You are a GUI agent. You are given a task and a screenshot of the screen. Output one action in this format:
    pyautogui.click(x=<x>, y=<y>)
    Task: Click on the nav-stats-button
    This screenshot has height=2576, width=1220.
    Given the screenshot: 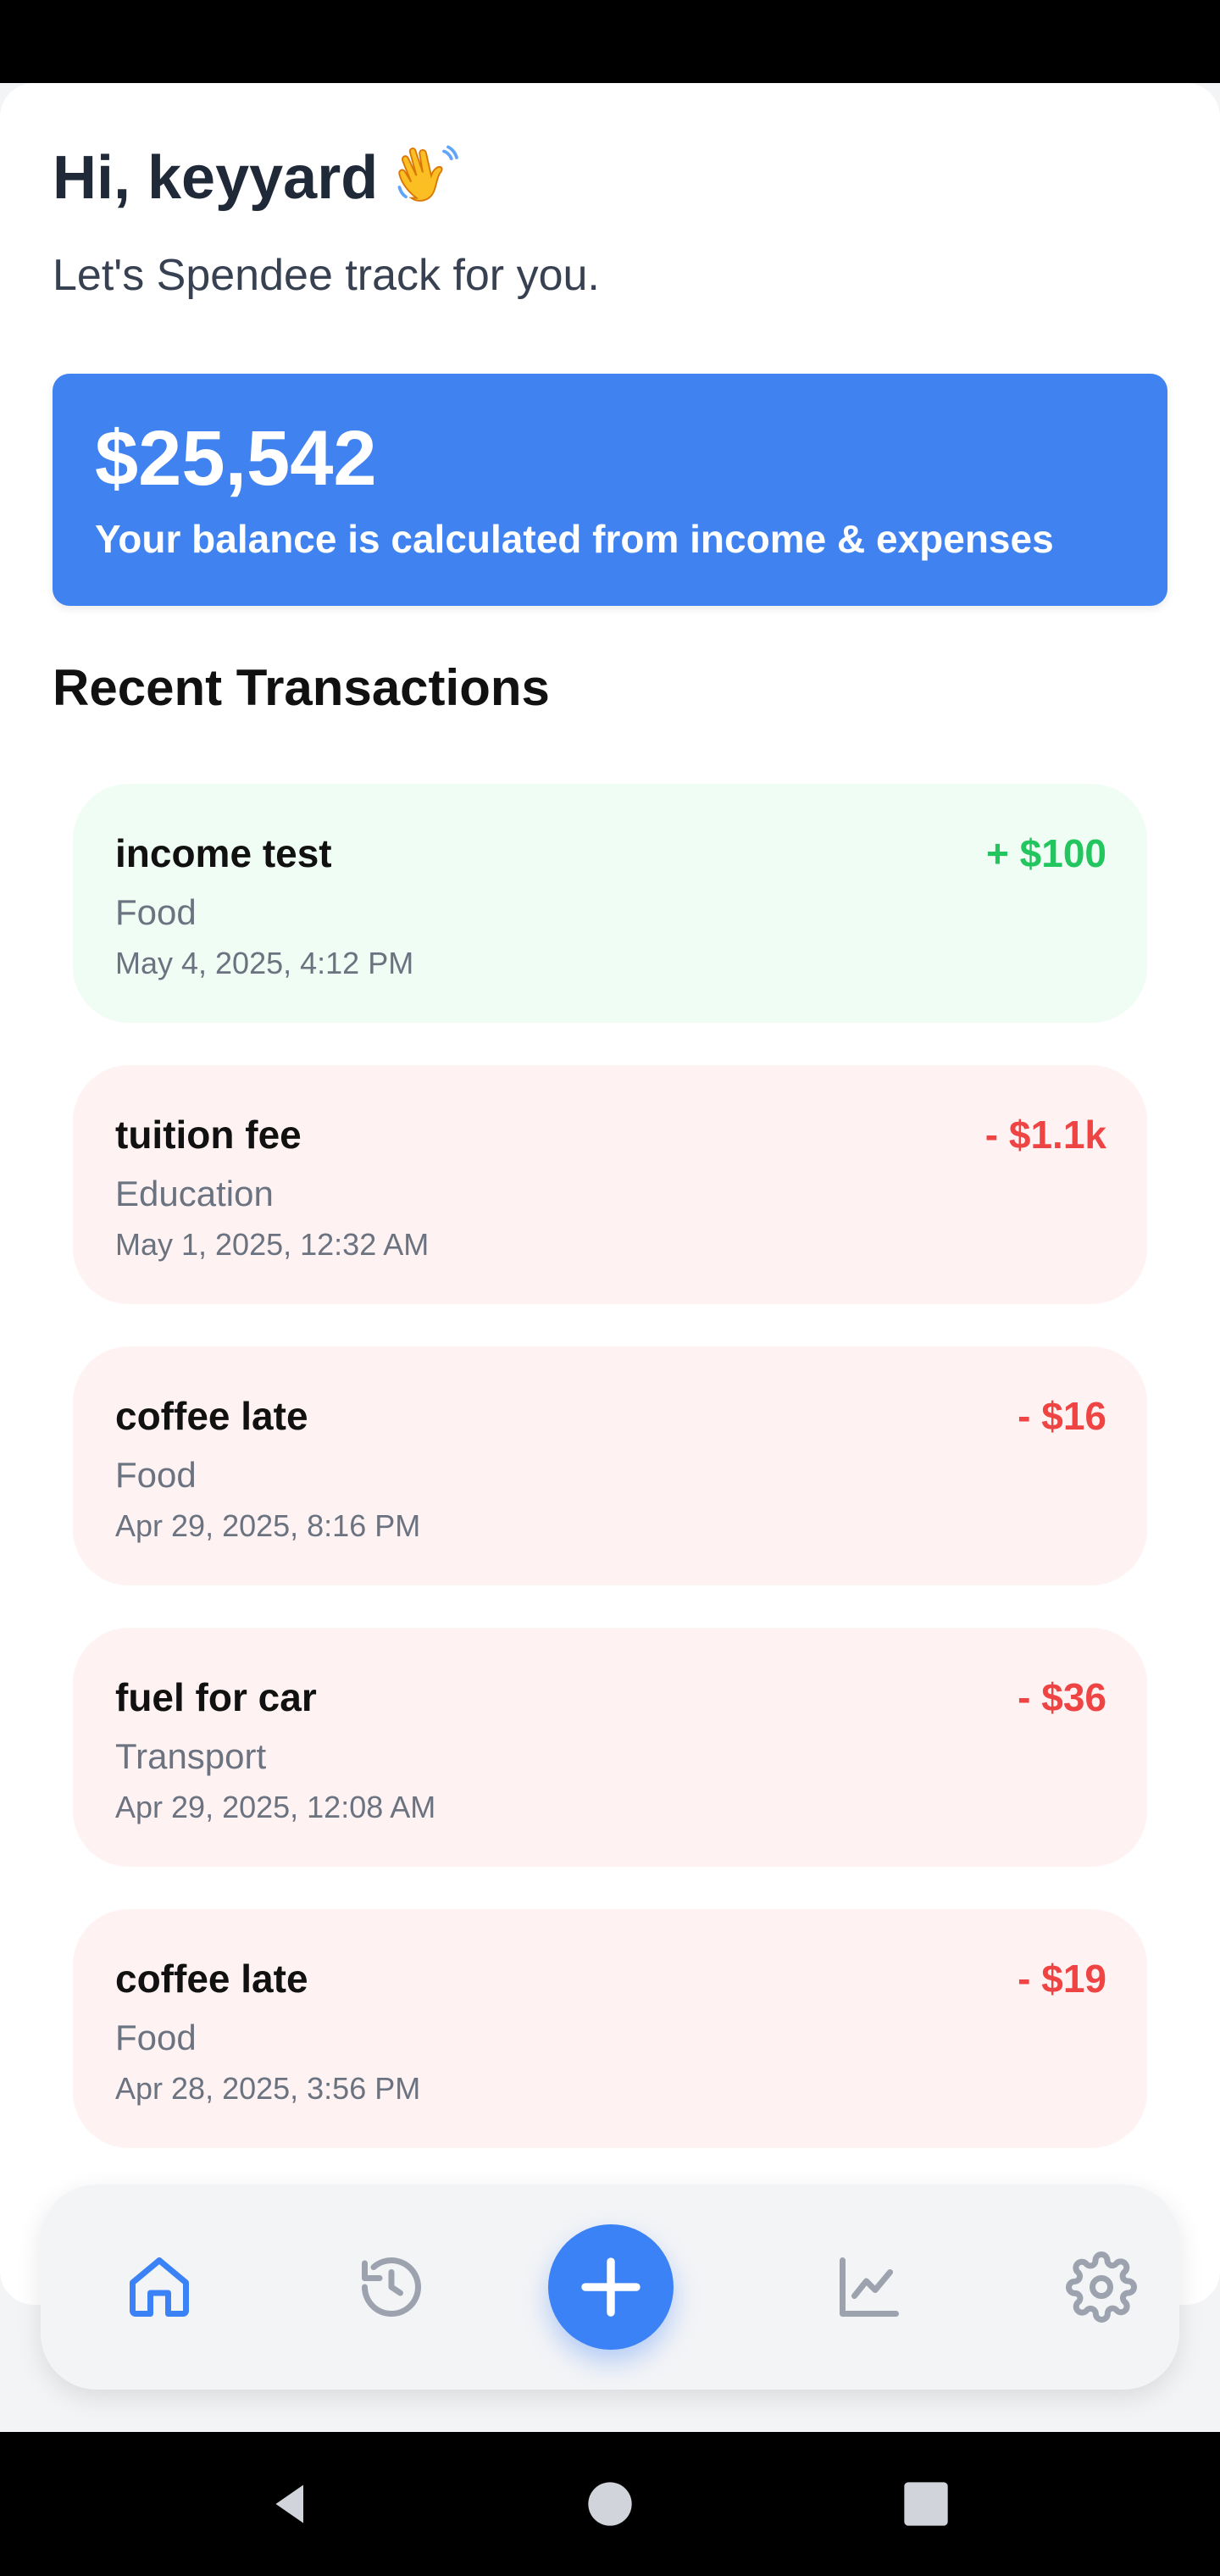 What is the action you would take?
    pyautogui.click(x=869, y=2287)
    